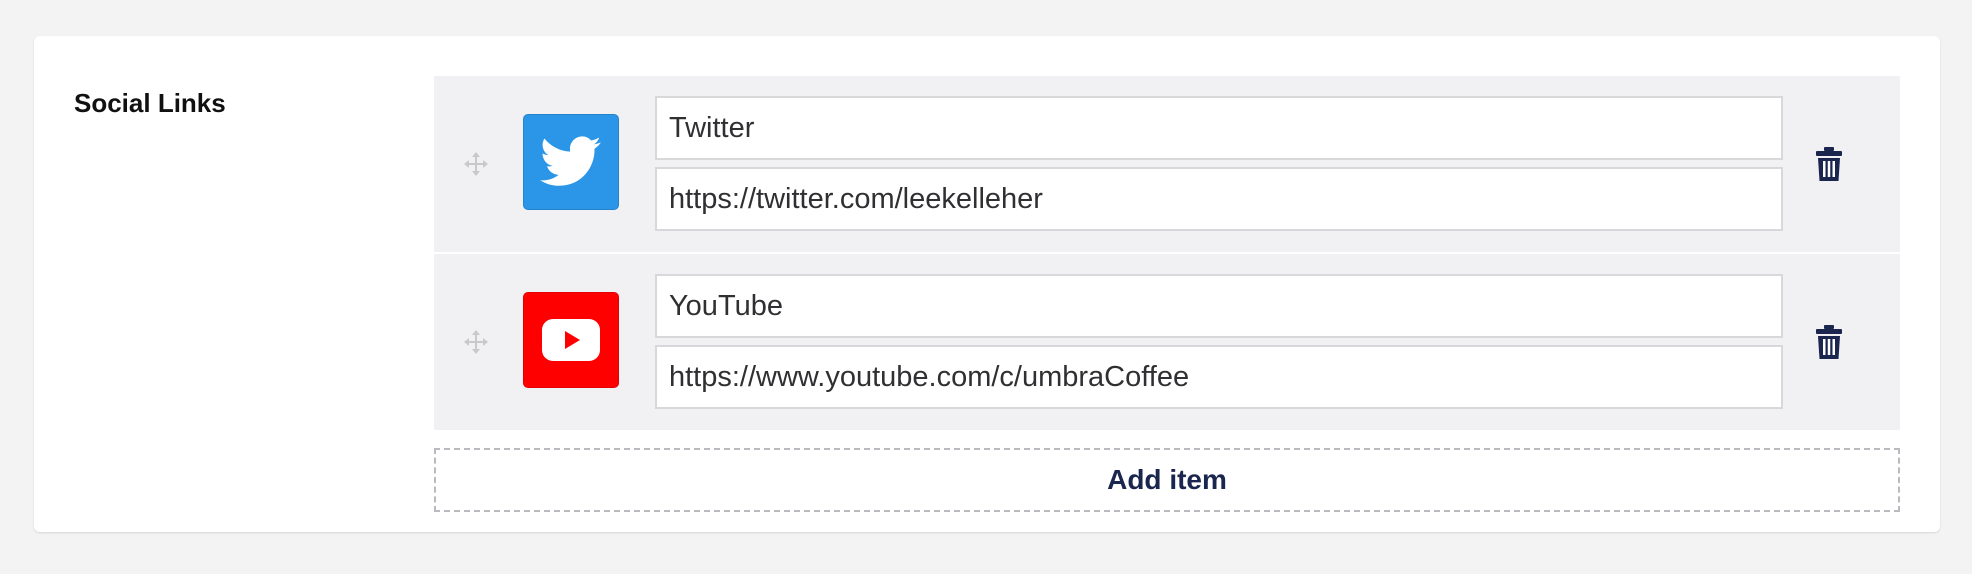 Image resolution: width=1972 pixels, height=574 pixels. What do you see at coordinates (1167, 480) in the screenshot?
I see `add-item-button: Add item` at bounding box center [1167, 480].